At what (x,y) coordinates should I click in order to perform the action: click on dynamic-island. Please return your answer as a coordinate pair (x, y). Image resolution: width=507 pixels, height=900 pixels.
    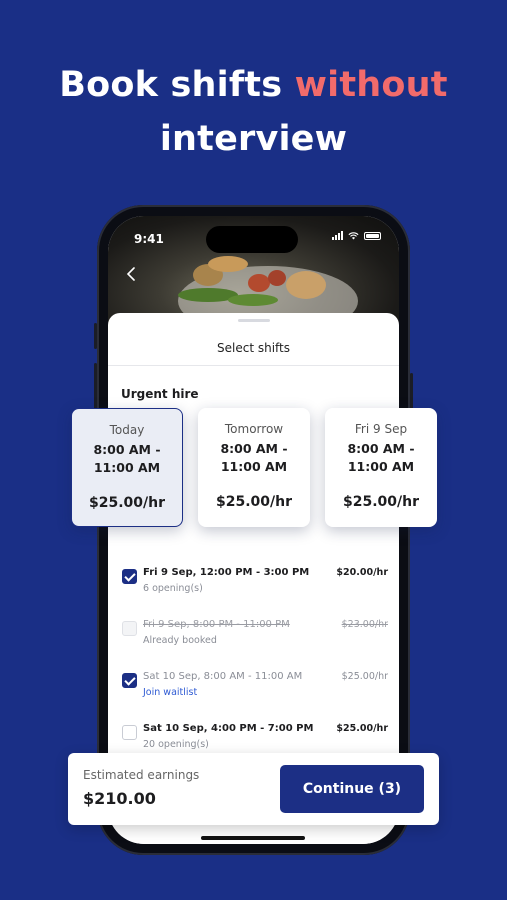
    Looking at the image, I should click on (252, 239).